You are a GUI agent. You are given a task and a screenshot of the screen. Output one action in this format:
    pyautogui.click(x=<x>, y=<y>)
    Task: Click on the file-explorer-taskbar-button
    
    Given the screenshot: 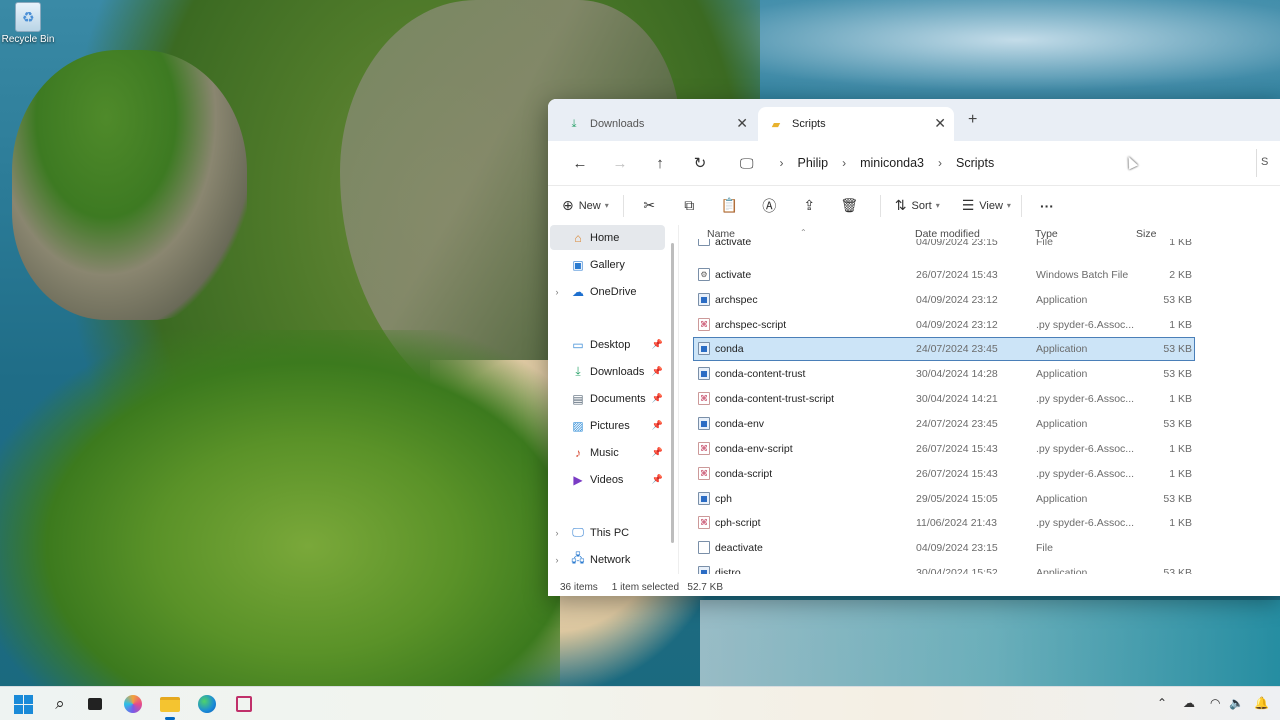 What is the action you would take?
    pyautogui.click(x=170, y=705)
    